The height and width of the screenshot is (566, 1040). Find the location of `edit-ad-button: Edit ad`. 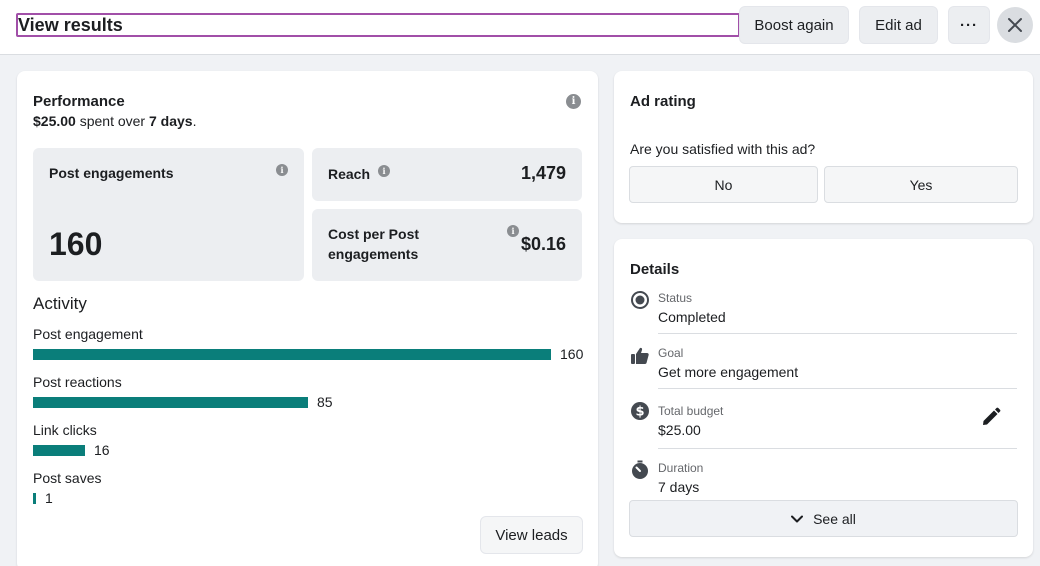

edit-ad-button: Edit ad is located at coordinates (898, 25).